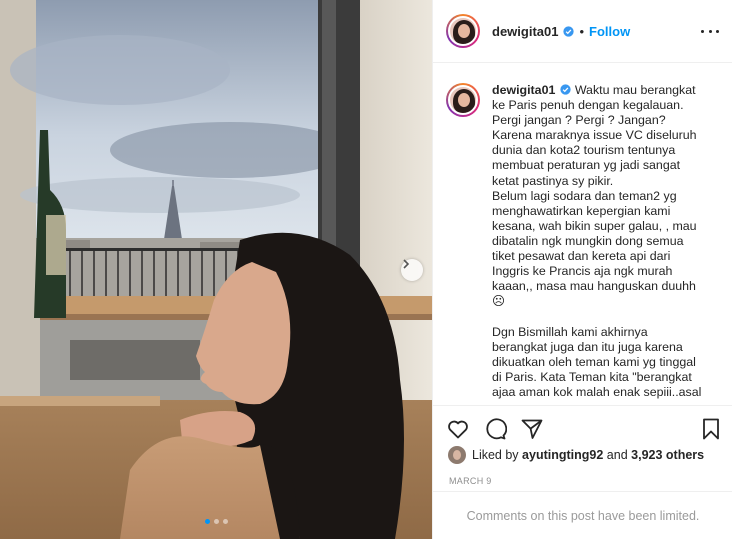 The height and width of the screenshot is (539, 732). I want to click on carousel-indicator, so click(216, 521).